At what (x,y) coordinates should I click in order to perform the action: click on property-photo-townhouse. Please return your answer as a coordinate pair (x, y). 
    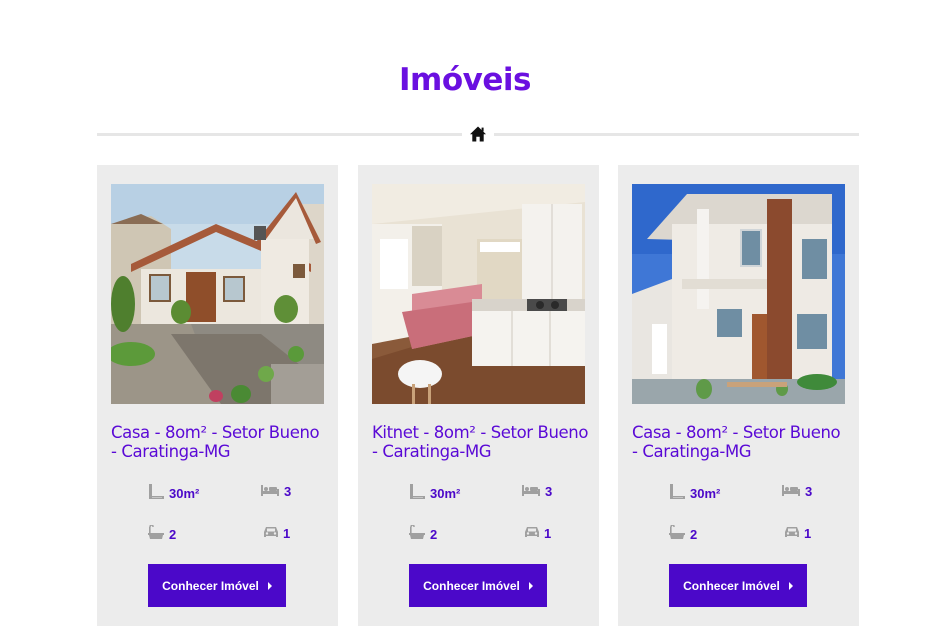
    Looking at the image, I should click on (738, 294).